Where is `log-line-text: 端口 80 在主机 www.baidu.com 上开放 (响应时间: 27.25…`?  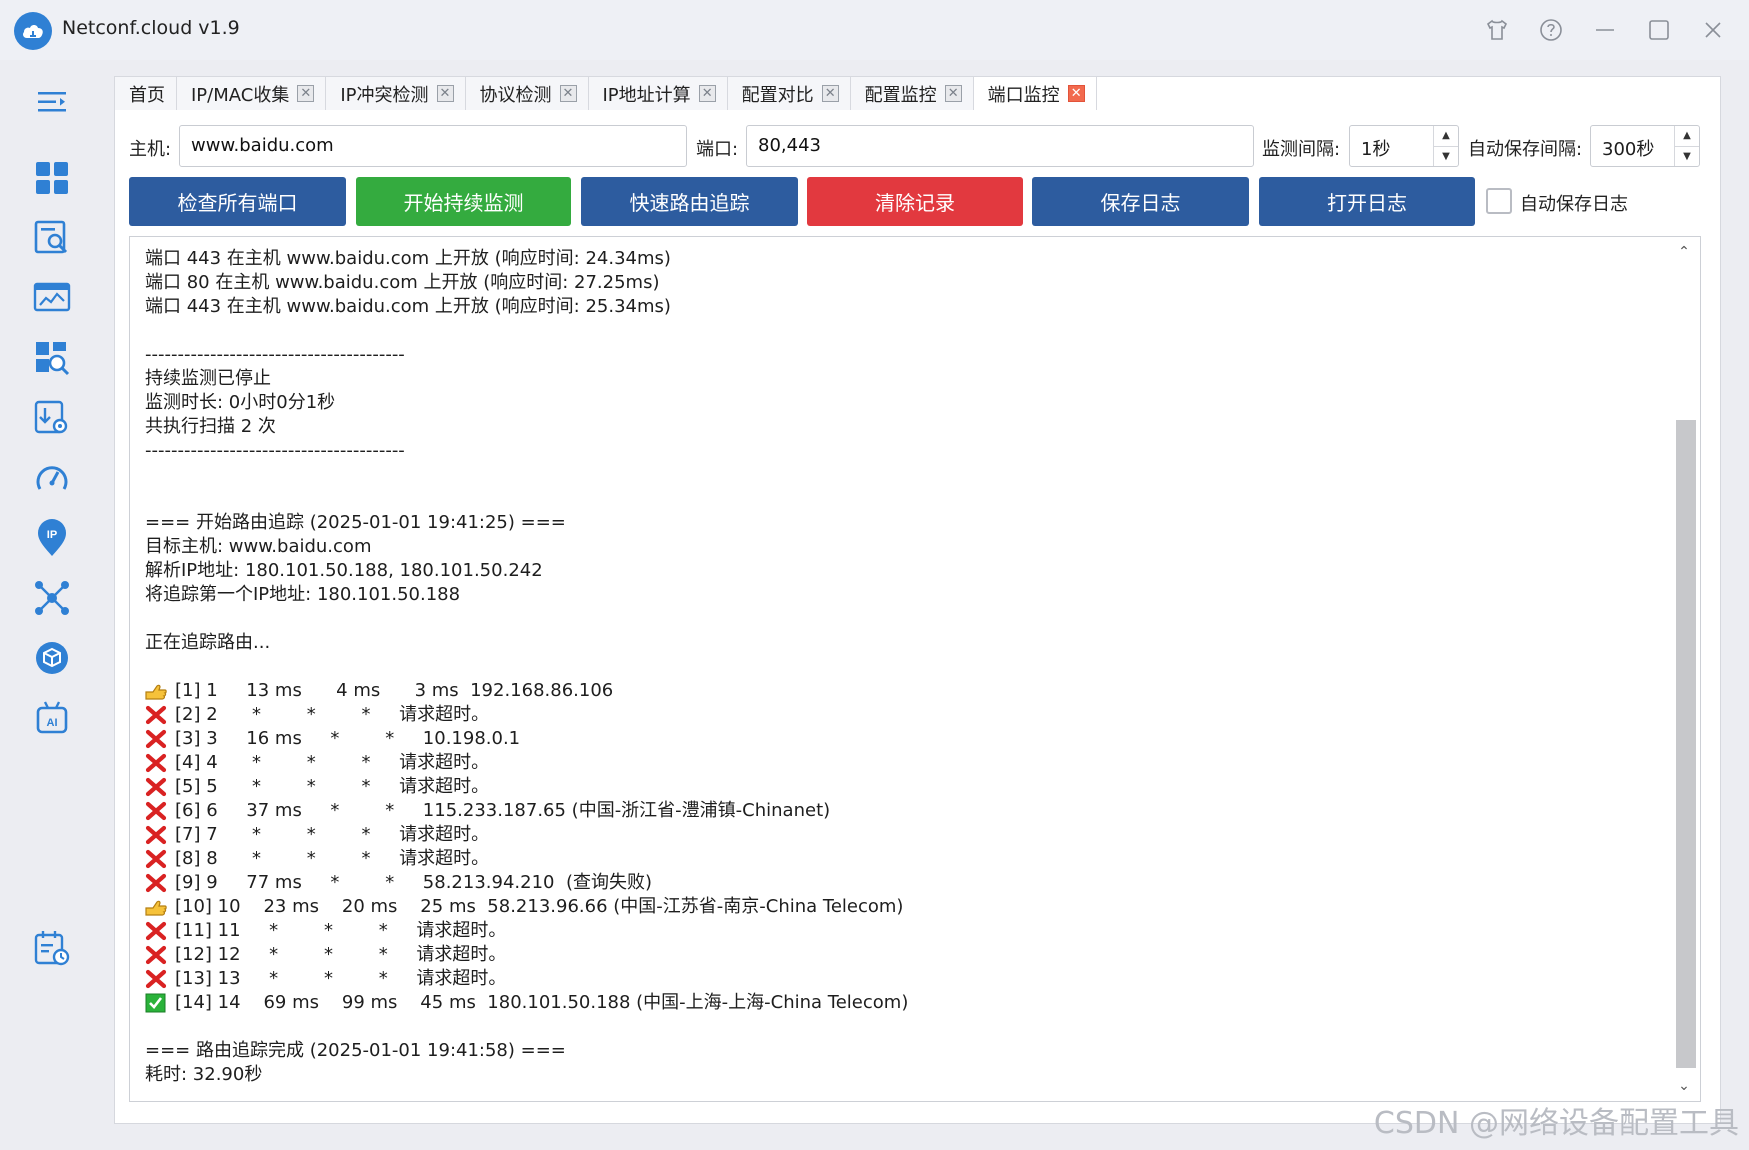
log-line-text: 端口 80 在主机 www.baidu.com 上开放 (响应时间: 27.25… is located at coordinates (402, 282).